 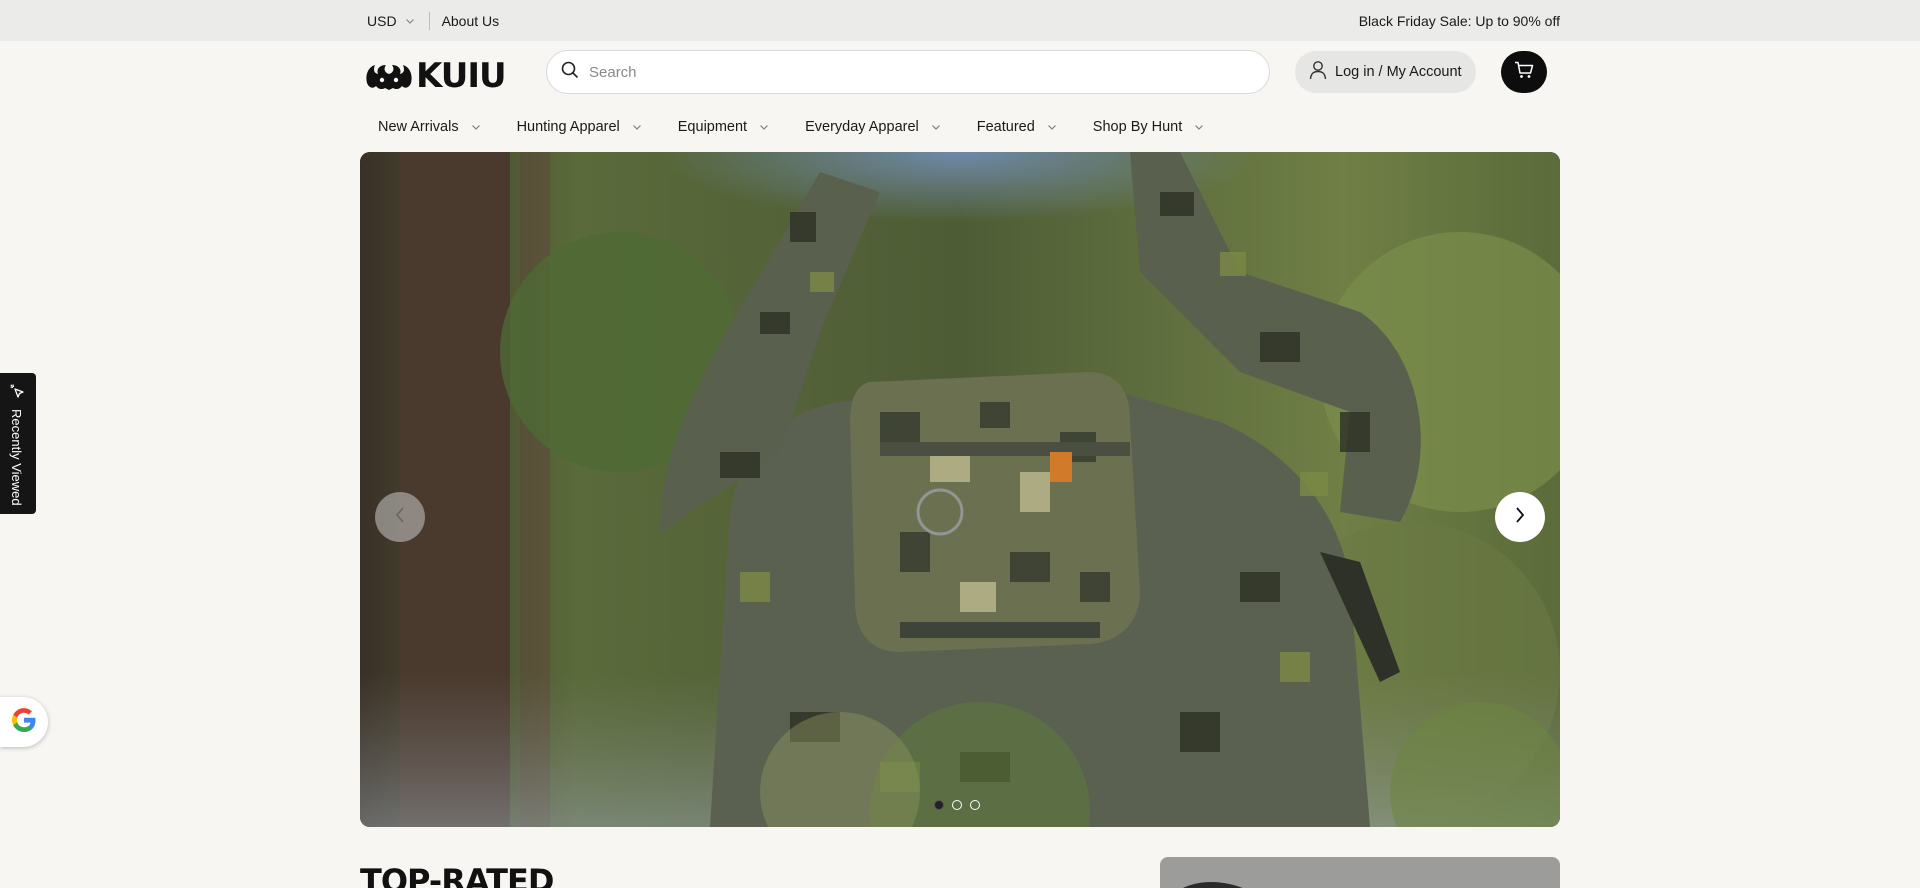 I want to click on recently-viewed-tab: Recently Viewed, so click(x=18, y=443).